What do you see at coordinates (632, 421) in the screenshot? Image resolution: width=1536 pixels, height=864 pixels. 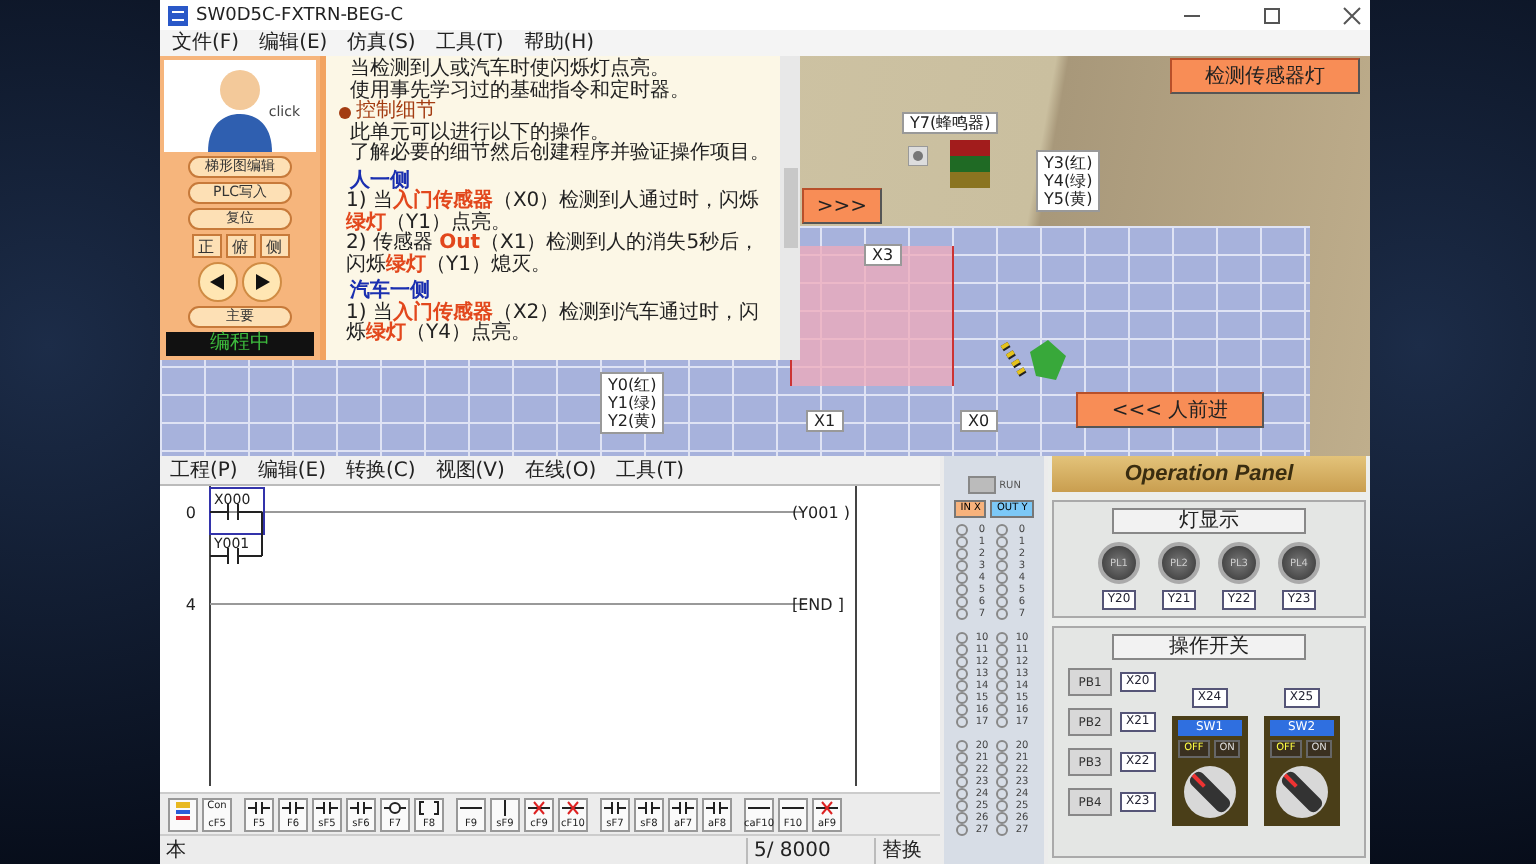 I see `label-line: Y2(黄)` at bounding box center [632, 421].